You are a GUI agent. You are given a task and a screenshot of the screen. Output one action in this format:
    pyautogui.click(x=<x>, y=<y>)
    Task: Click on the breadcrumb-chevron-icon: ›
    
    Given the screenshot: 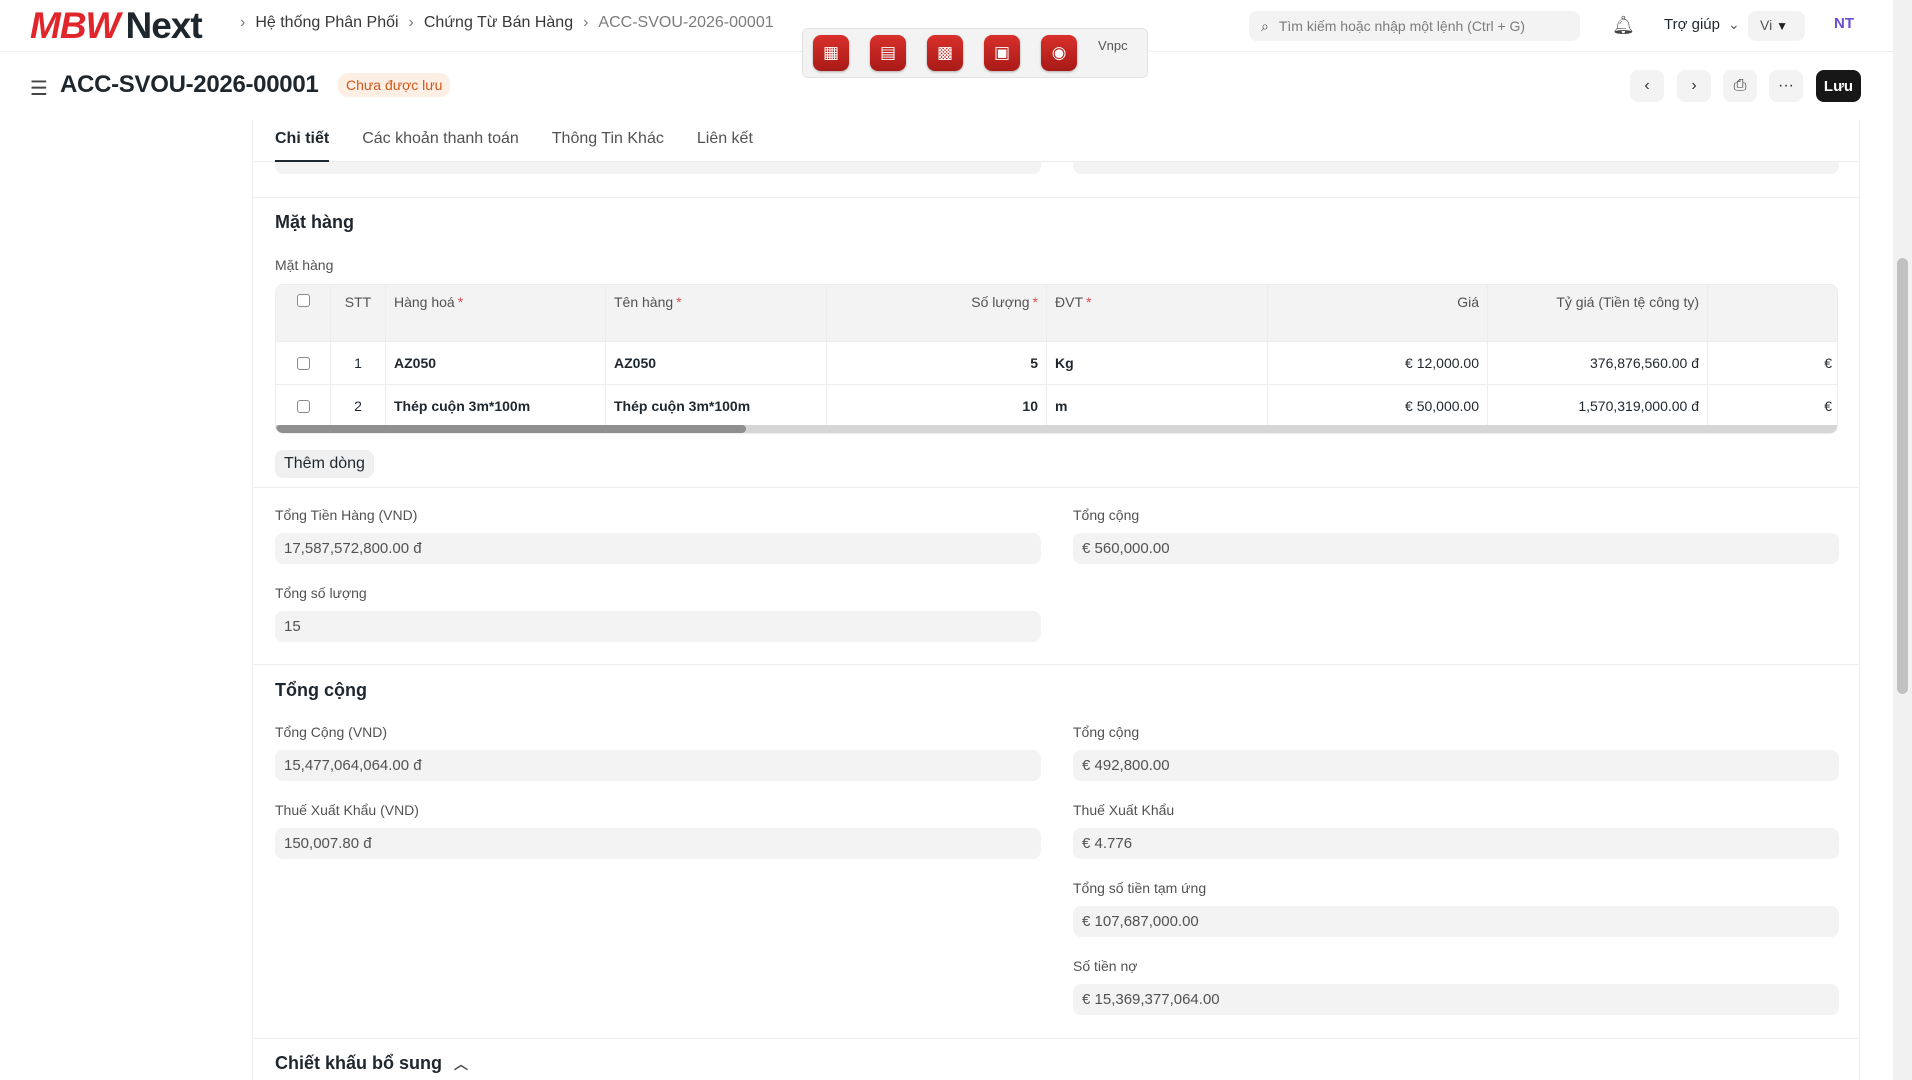 What is the action you would take?
    pyautogui.click(x=586, y=22)
    